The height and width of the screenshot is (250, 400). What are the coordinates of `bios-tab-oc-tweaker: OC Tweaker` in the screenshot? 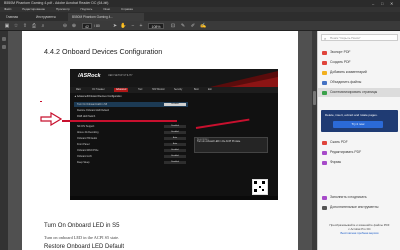 It's located at (98, 90).